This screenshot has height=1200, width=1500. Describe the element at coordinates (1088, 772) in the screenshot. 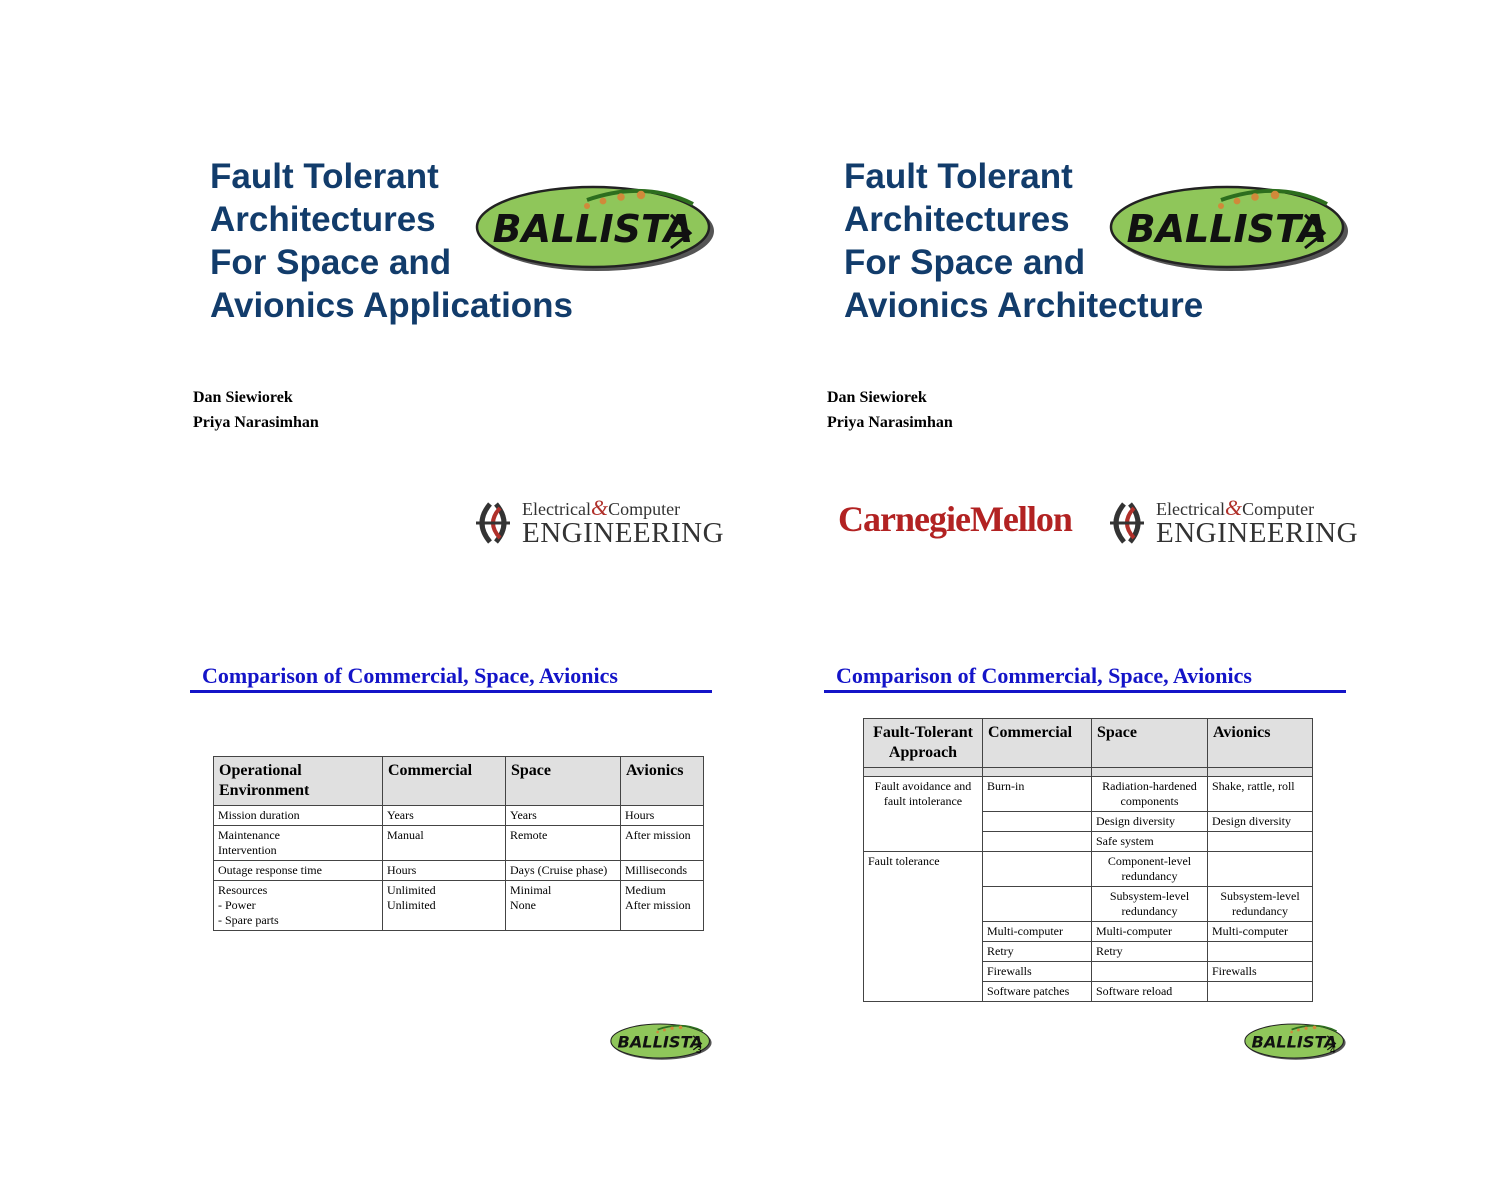

I see `table-spacer-row` at that location.